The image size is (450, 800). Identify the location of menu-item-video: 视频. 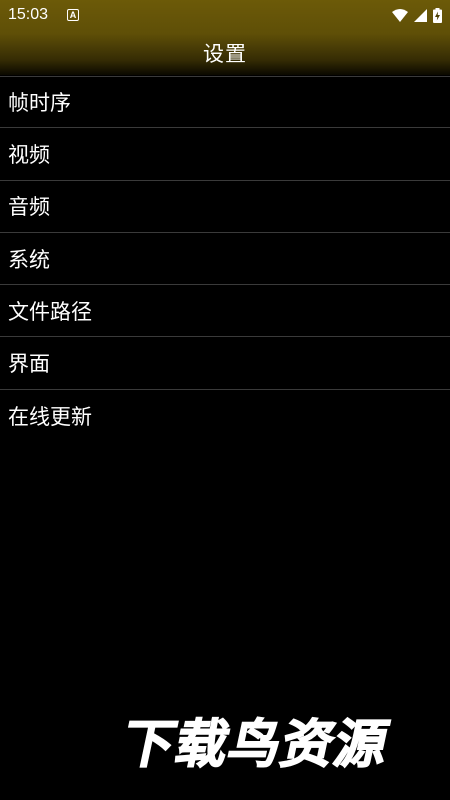
(225, 154).